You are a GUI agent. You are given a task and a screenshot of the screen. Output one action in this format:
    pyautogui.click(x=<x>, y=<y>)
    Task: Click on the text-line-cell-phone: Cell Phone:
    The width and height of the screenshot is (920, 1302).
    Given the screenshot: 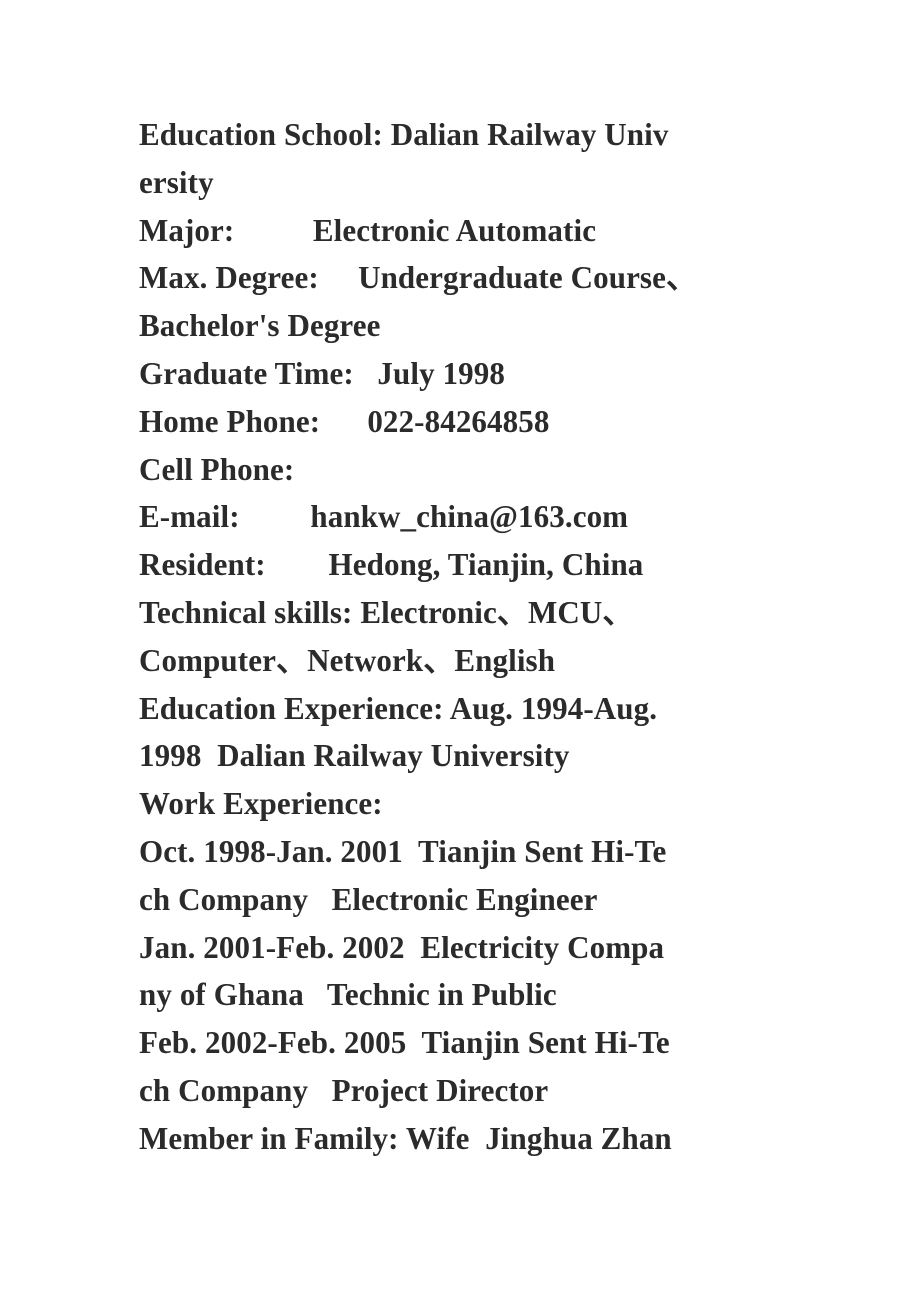 What is the action you would take?
    pyautogui.click(x=217, y=469)
    